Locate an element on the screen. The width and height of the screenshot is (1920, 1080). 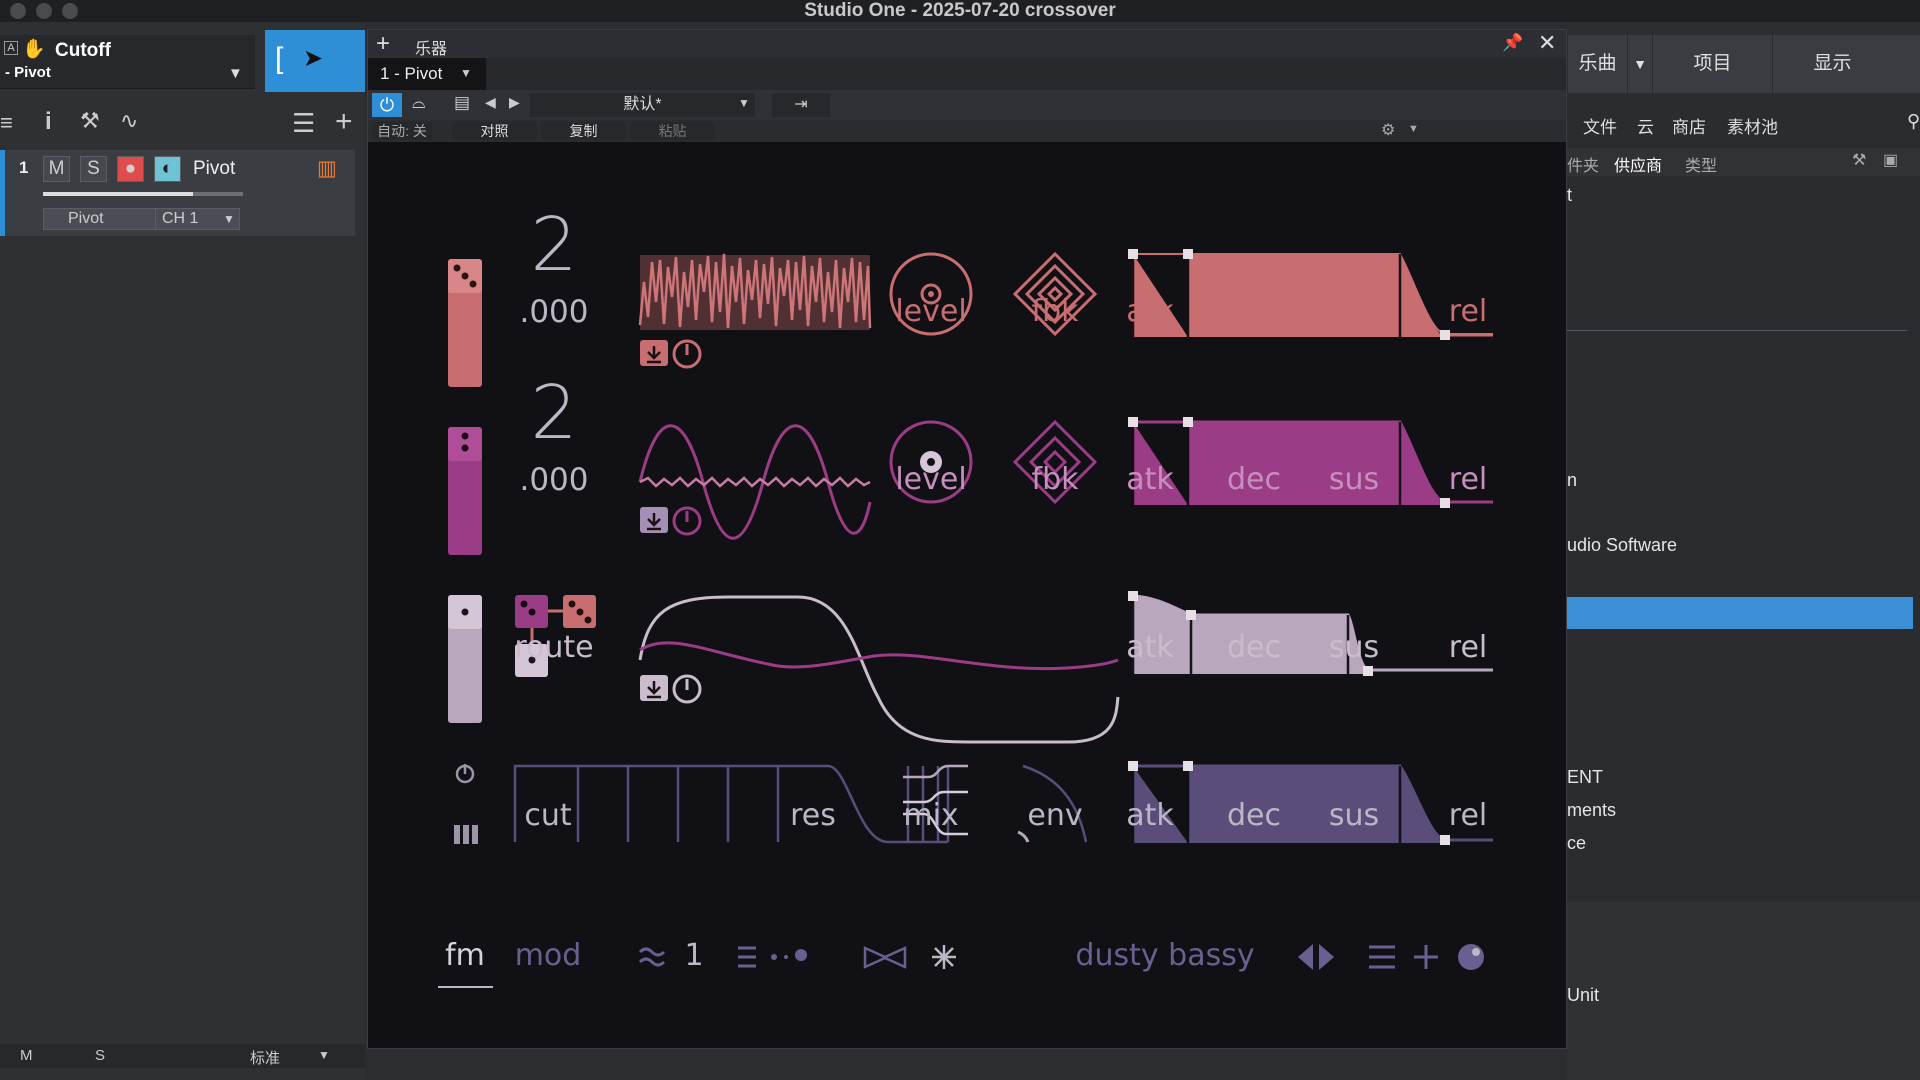
browser-tab-files: 文件 is located at coordinates (1600, 125).